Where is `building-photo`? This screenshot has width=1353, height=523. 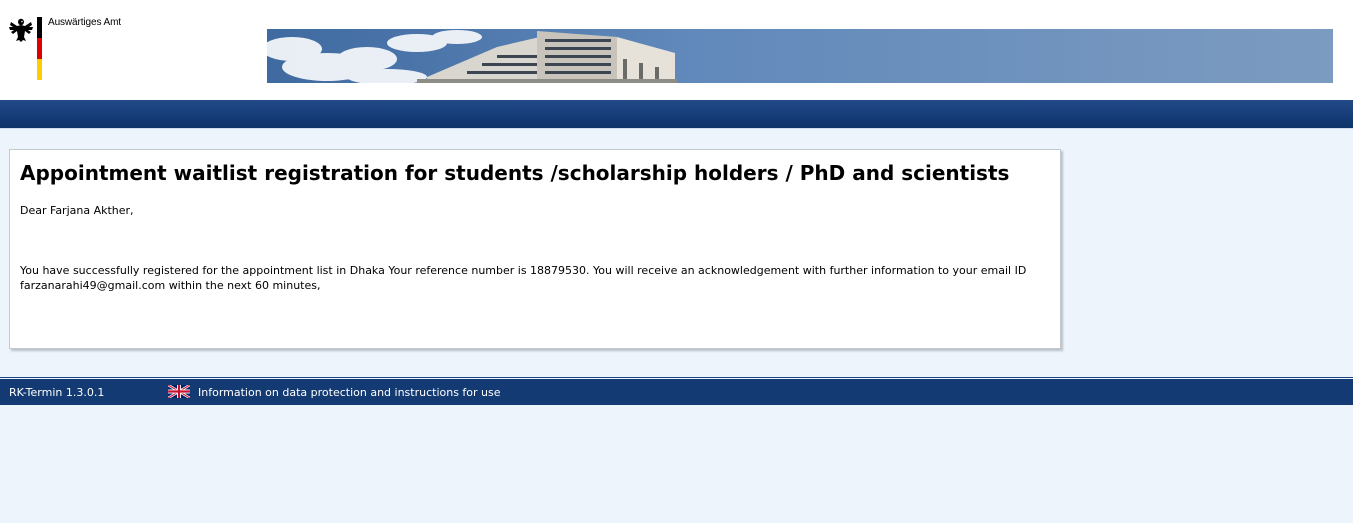
building-photo is located at coordinates (800, 56).